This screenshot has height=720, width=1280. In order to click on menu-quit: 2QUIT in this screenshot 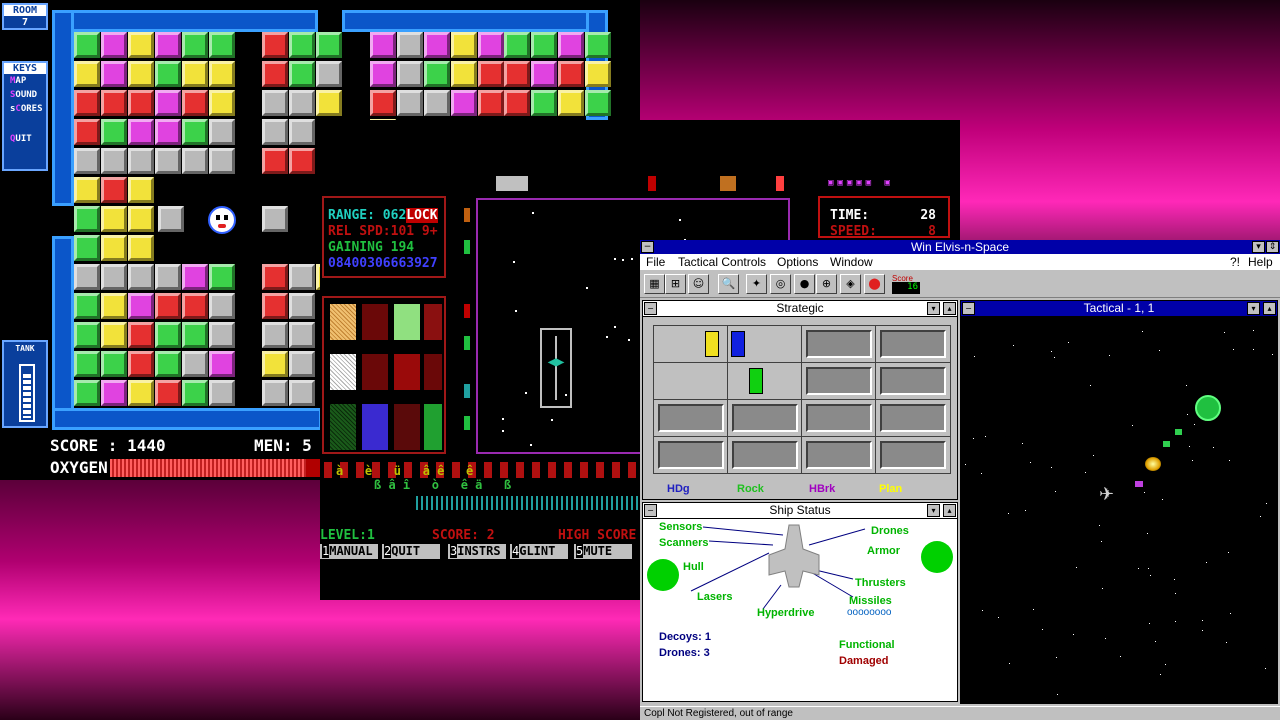, I will do `click(411, 551)`.